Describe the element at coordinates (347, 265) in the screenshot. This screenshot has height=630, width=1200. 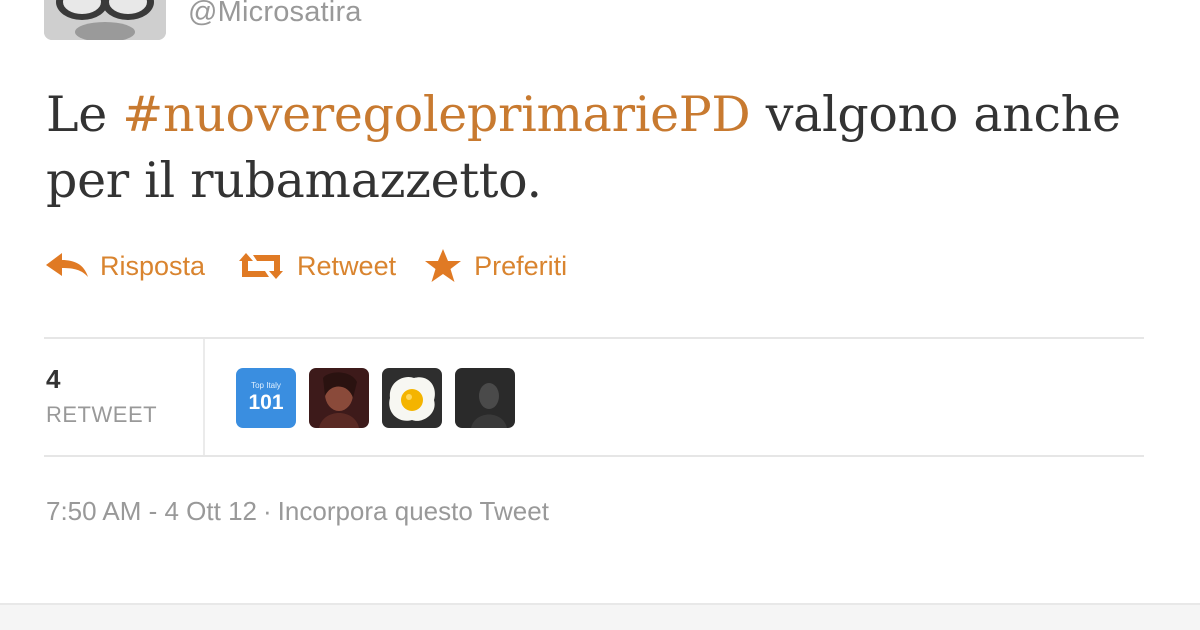
I see `retweet-label: Retweet` at that location.